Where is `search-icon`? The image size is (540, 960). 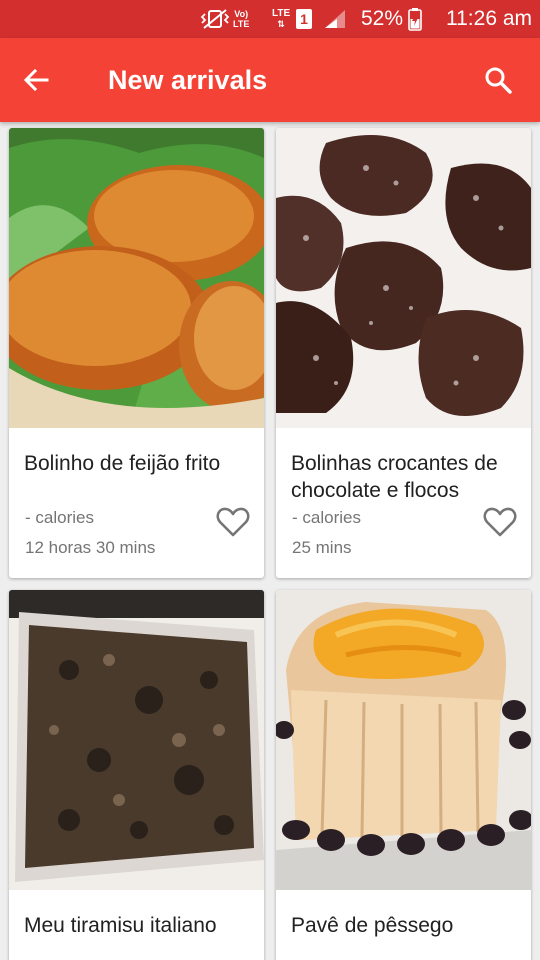 search-icon is located at coordinates (498, 80).